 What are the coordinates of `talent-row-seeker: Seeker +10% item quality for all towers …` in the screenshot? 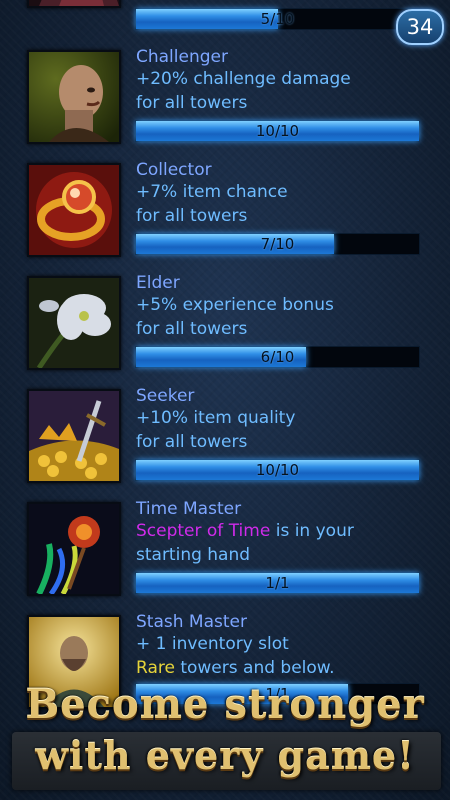 It's located at (225, 442).